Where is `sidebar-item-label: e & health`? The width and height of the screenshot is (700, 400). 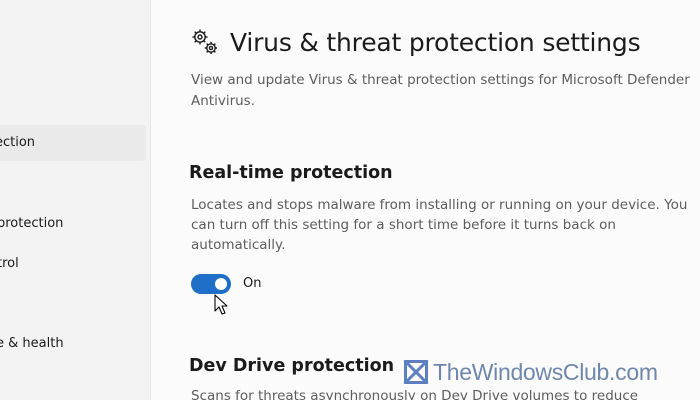
sidebar-item-label: e & health is located at coordinates (32, 343).